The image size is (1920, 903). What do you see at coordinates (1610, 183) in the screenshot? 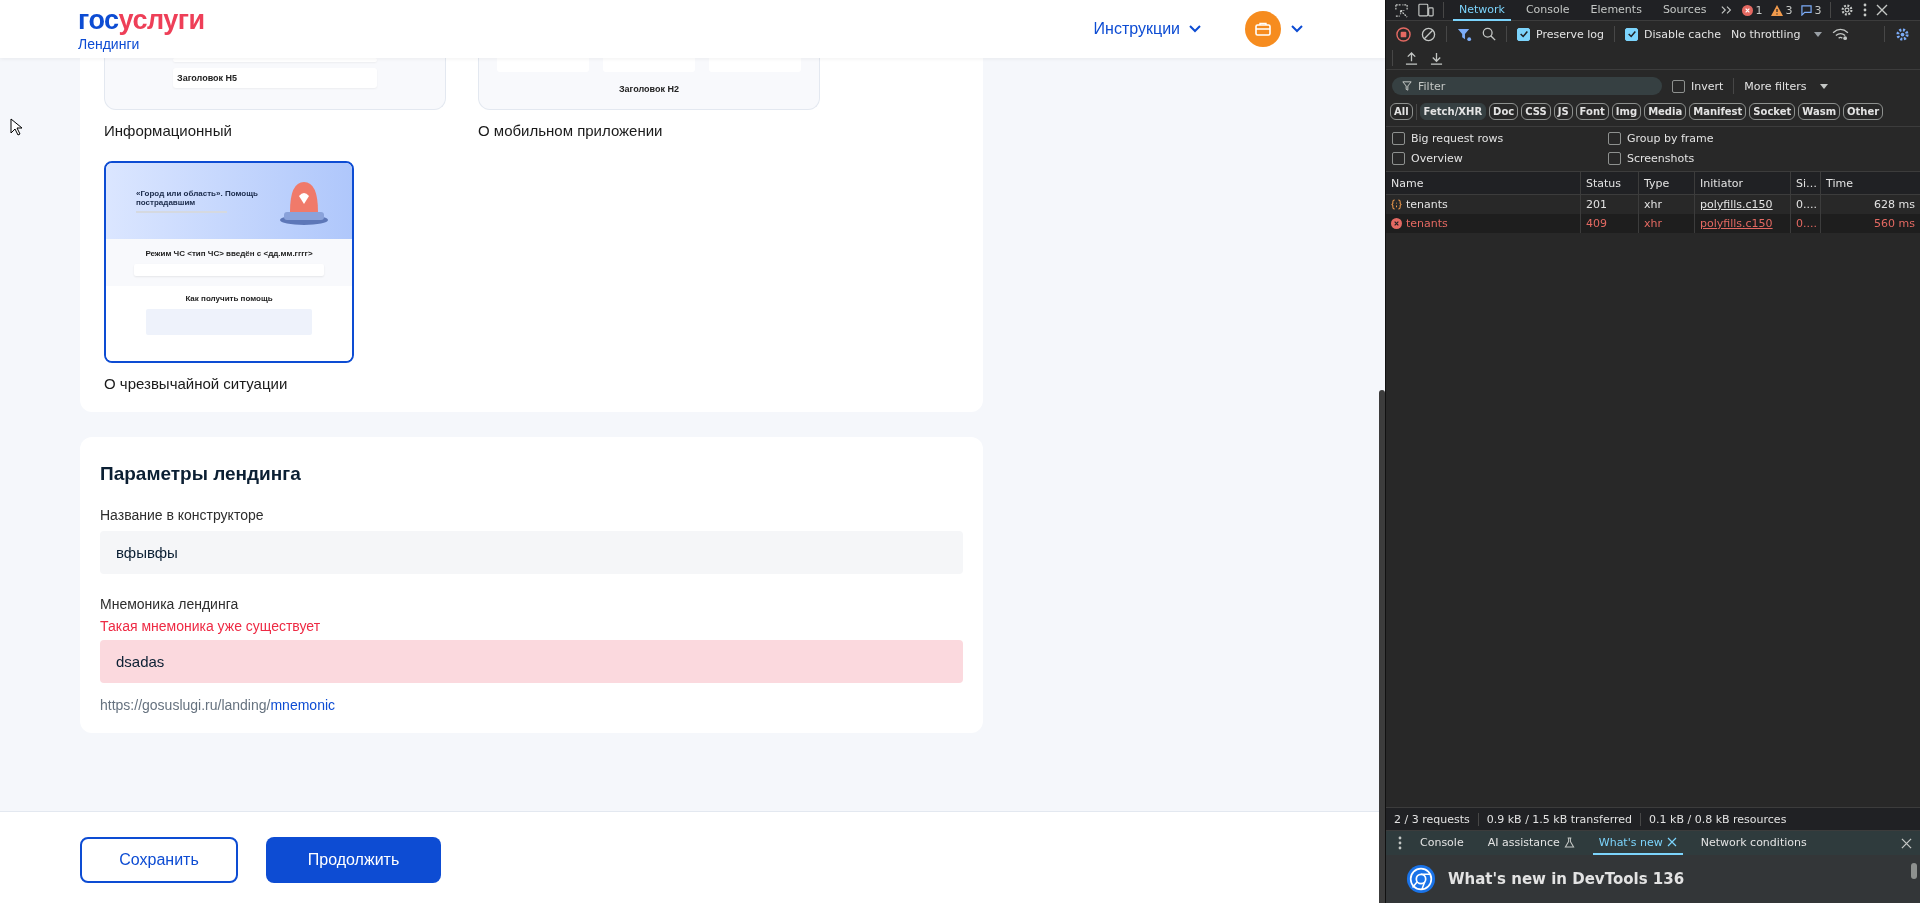
I see `column-header: Status` at bounding box center [1610, 183].